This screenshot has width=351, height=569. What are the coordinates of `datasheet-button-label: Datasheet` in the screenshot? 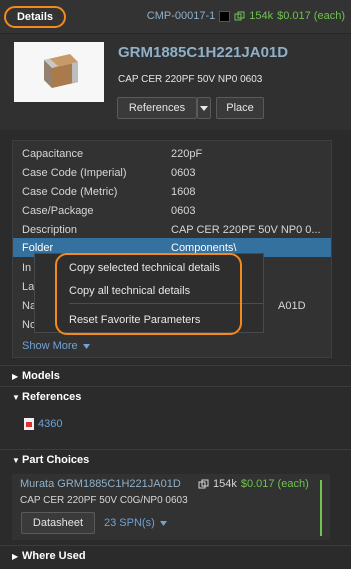 It's located at (58, 523).